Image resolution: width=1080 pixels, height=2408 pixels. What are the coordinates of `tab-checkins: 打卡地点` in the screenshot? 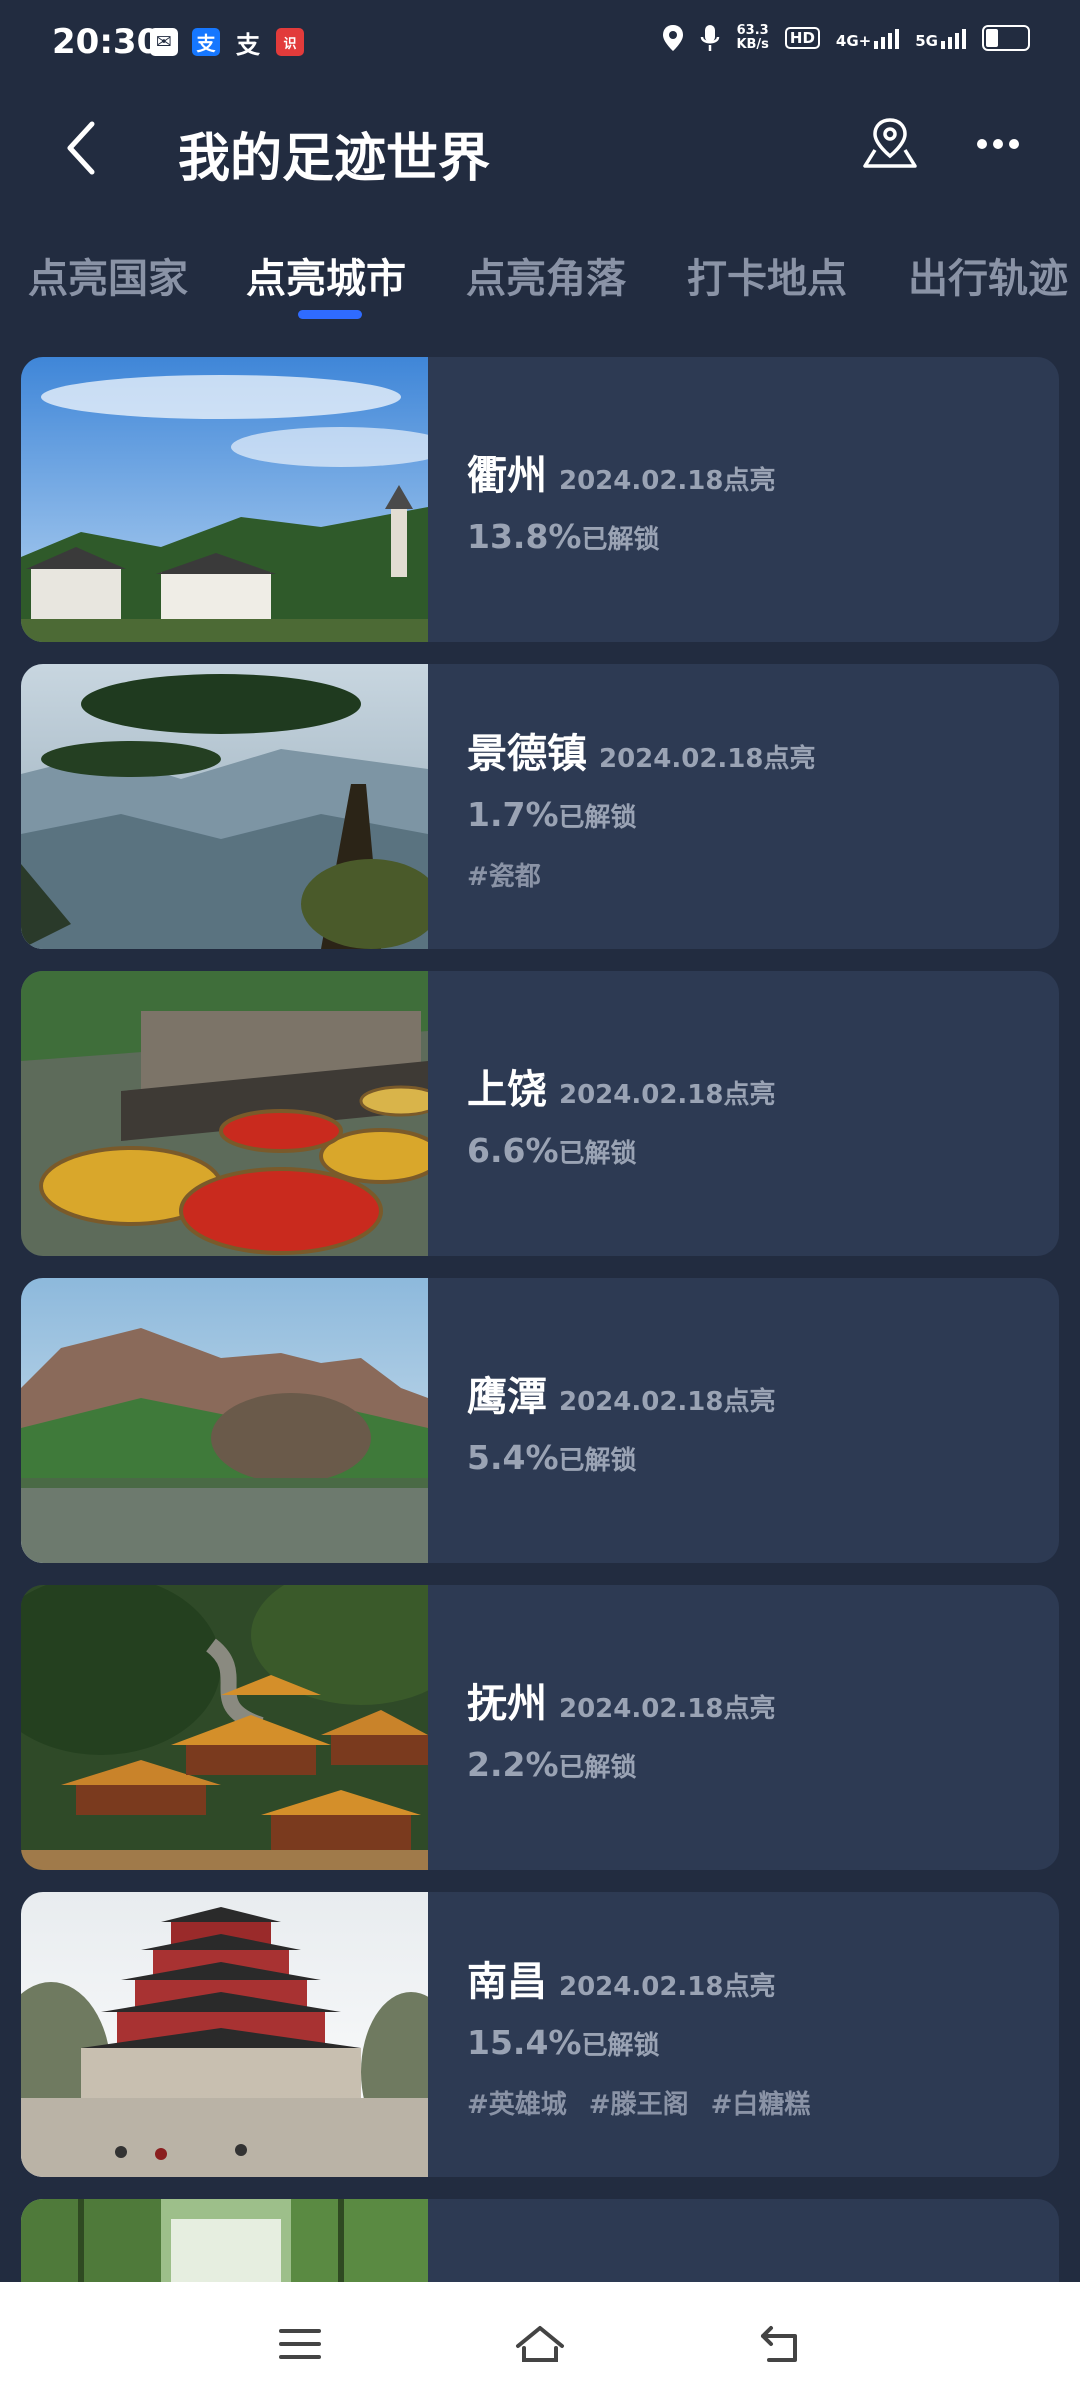 It's located at (767, 275).